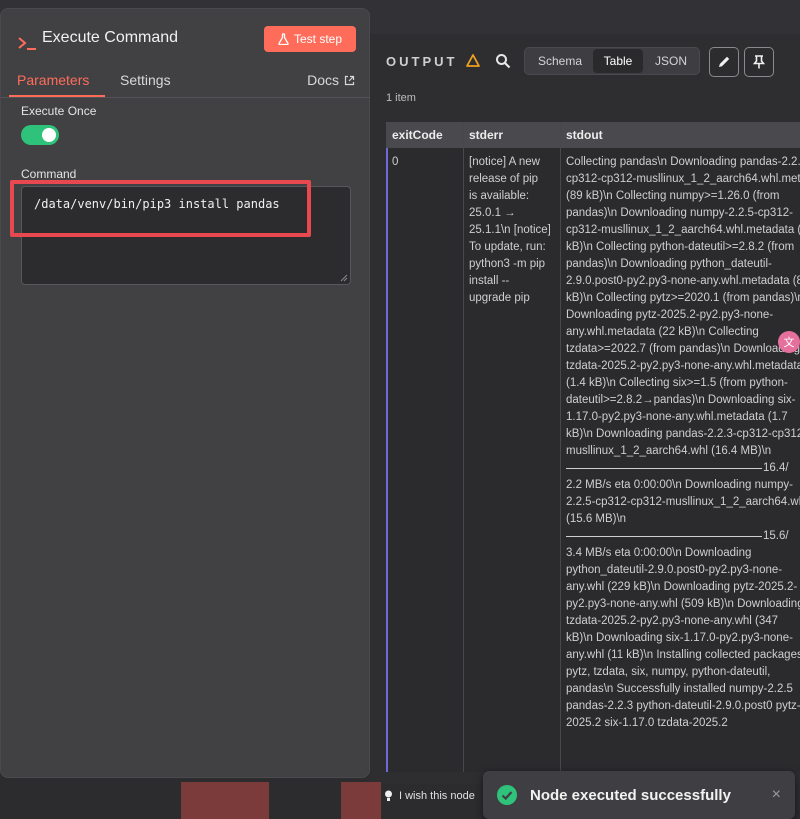 The height and width of the screenshot is (819, 800). I want to click on tab-settings: Settings, so click(145, 80).